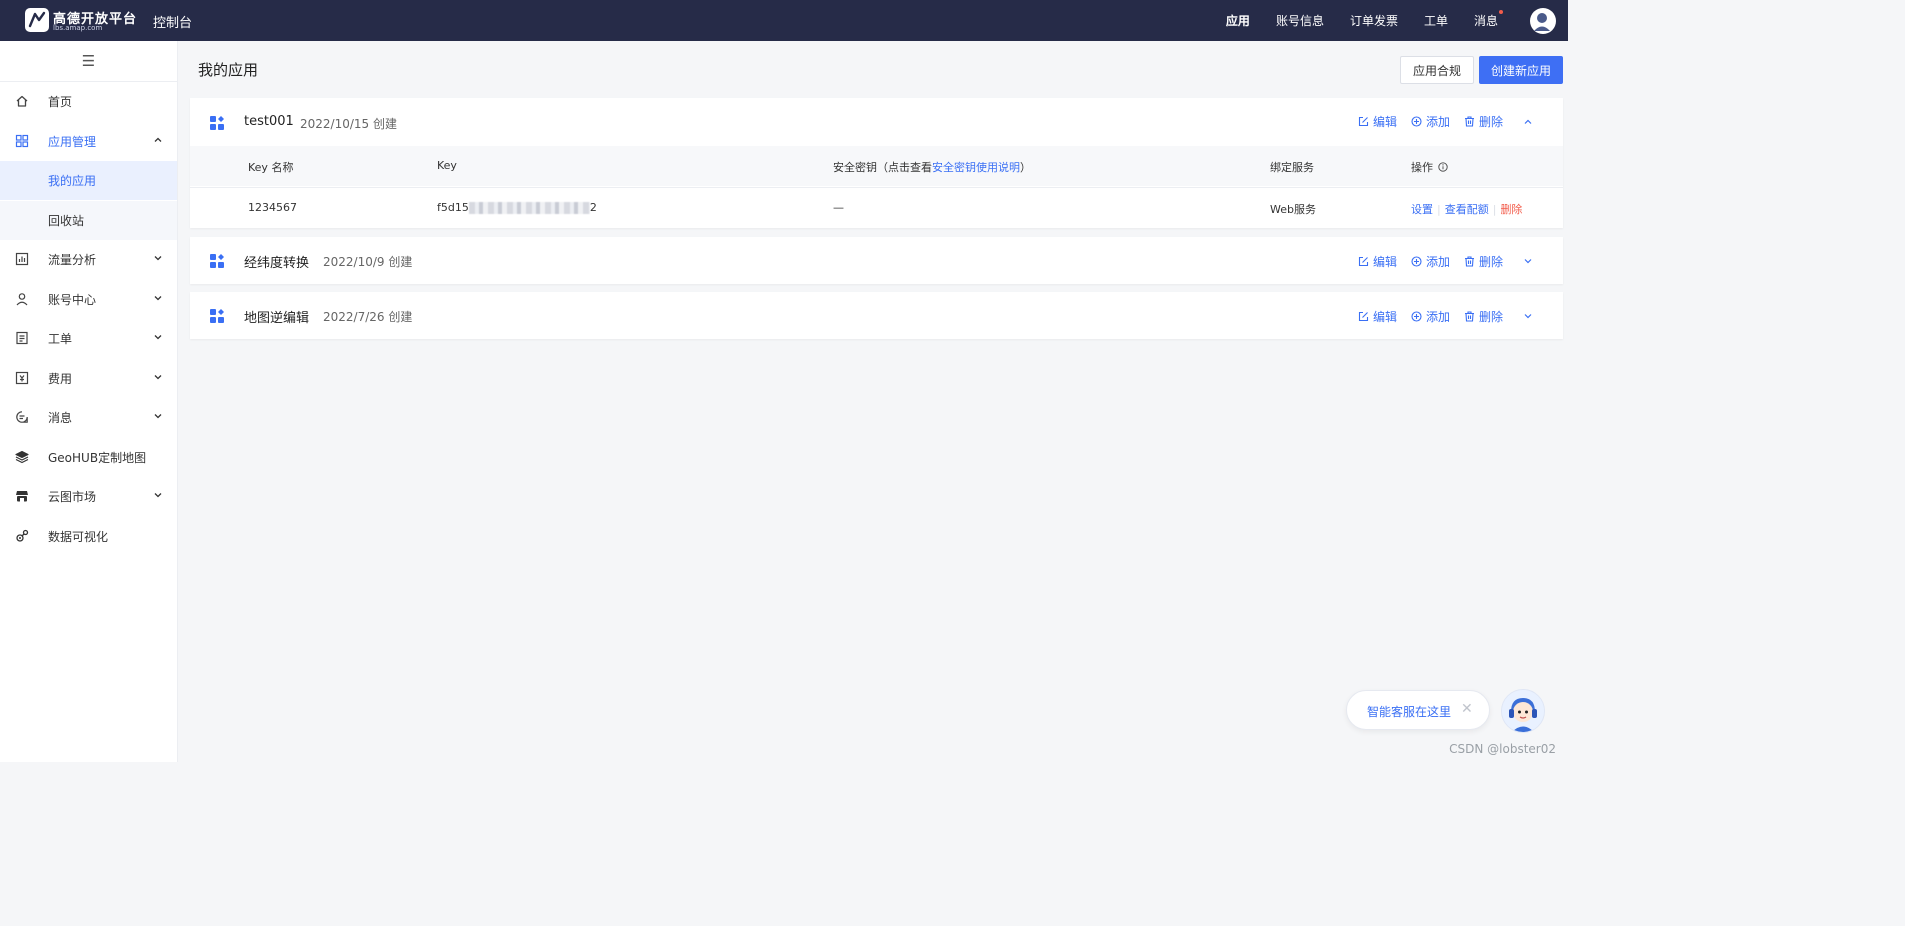  Describe the element at coordinates (72, 497) in the screenshot. I see `sidebar-item-label: 云图市场` at that location.